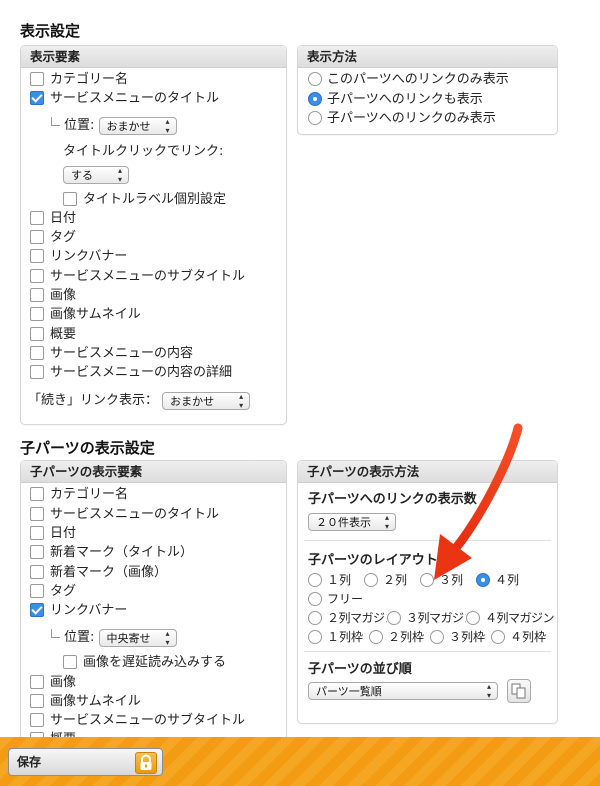 This screenshot has width=600, height=786. I want to click on position-row: 位置: 中央寄せ, so click(114, 638).